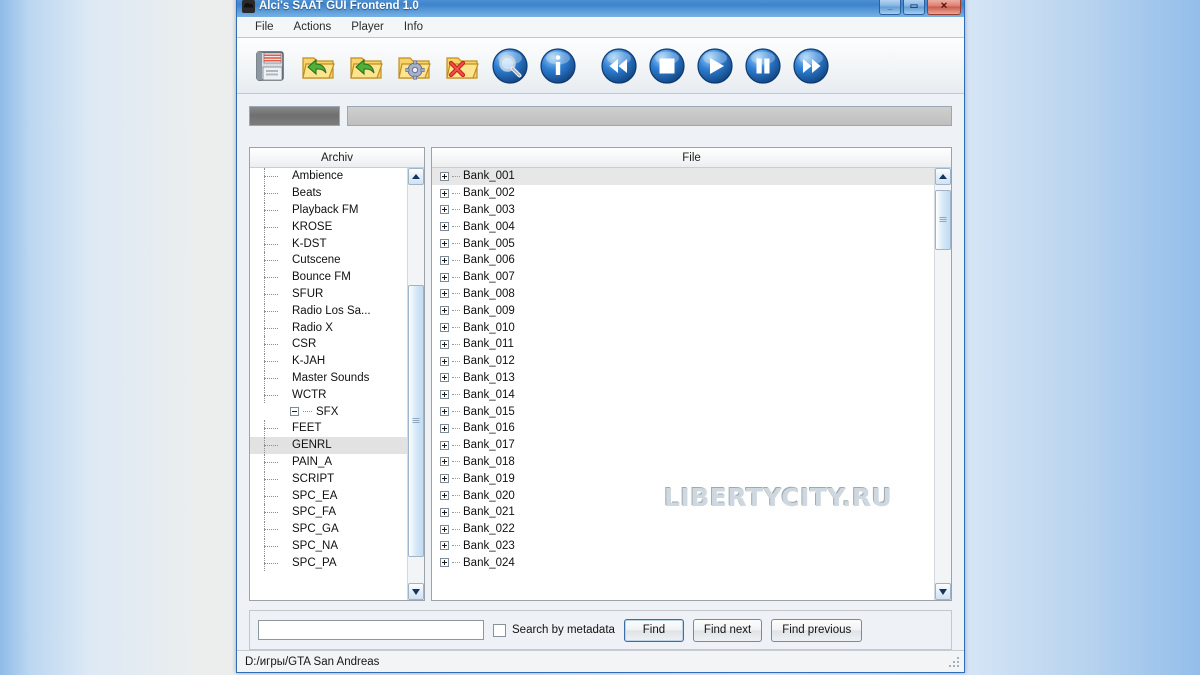 The width and height of the screenshot is (1200, 675). I want to click on find-next-button: Find next, so click(727, 630).